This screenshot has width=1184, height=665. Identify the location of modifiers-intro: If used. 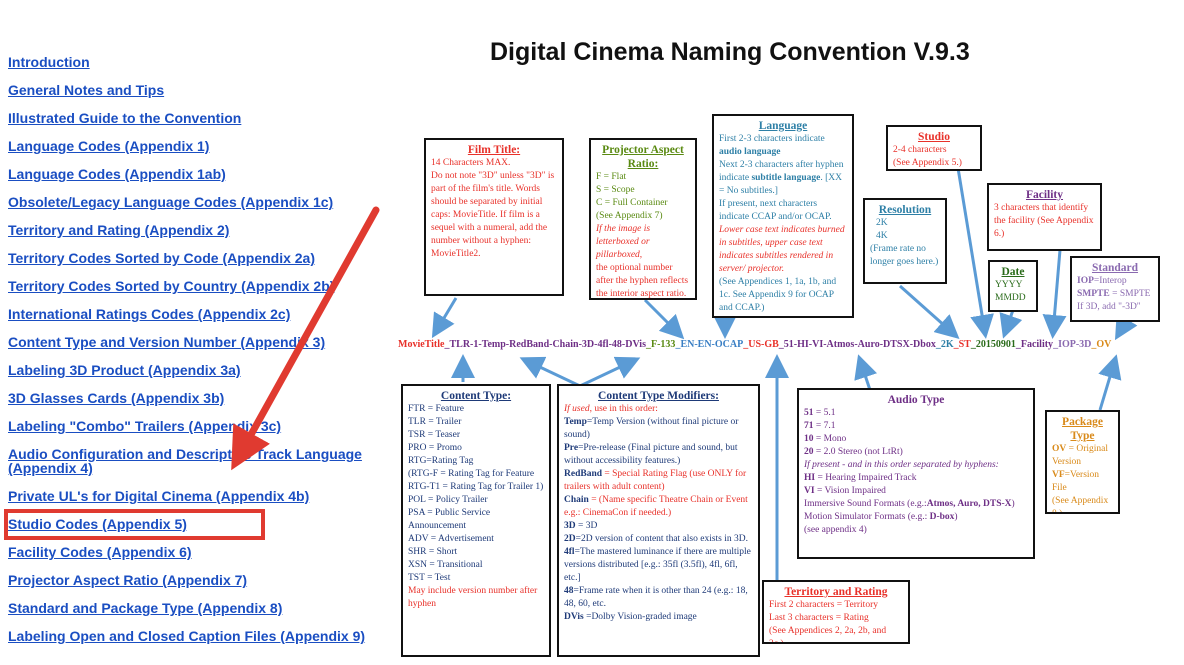
(577, 409).